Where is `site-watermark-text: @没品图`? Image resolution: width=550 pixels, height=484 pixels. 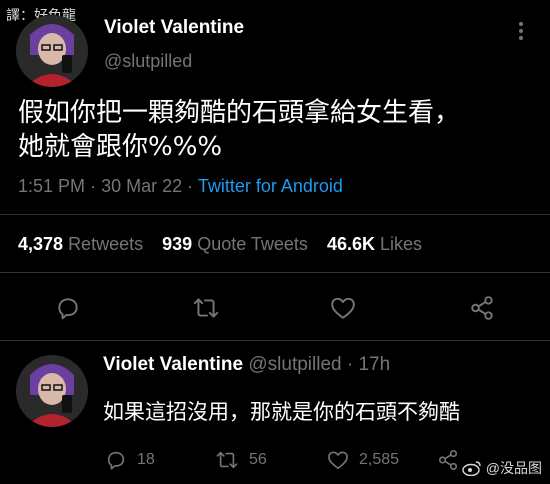 site-watermark-text: @没品图 is located at coordinates (513, 468).